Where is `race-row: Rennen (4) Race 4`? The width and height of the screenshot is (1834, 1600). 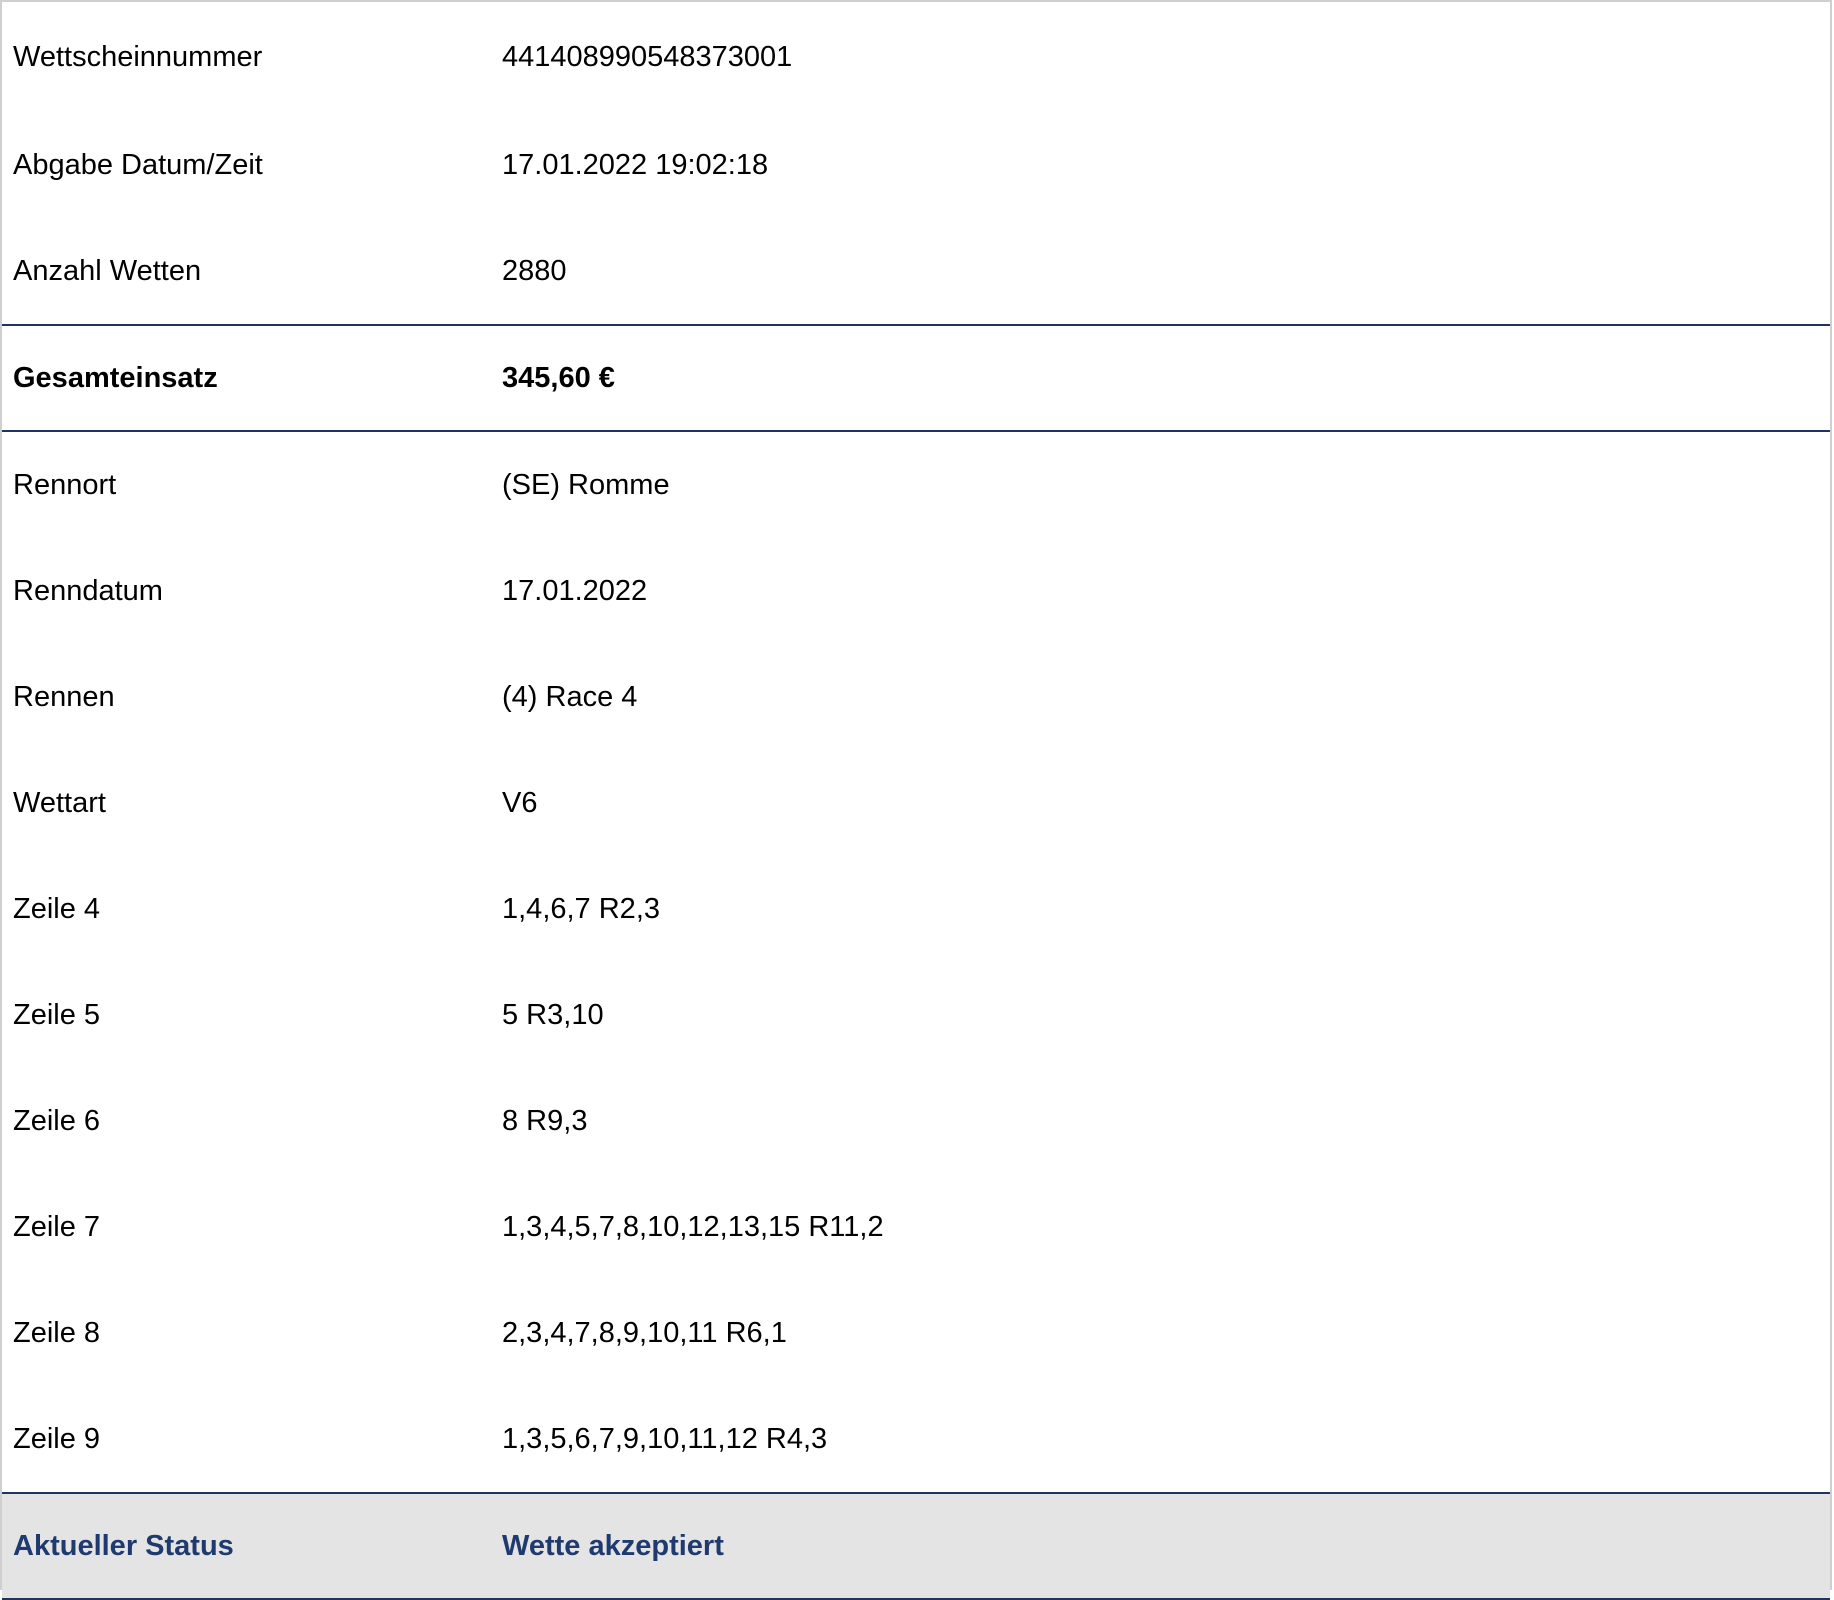
race-row: Rennen (4) Race 4 is located at coordinates (916, 697).